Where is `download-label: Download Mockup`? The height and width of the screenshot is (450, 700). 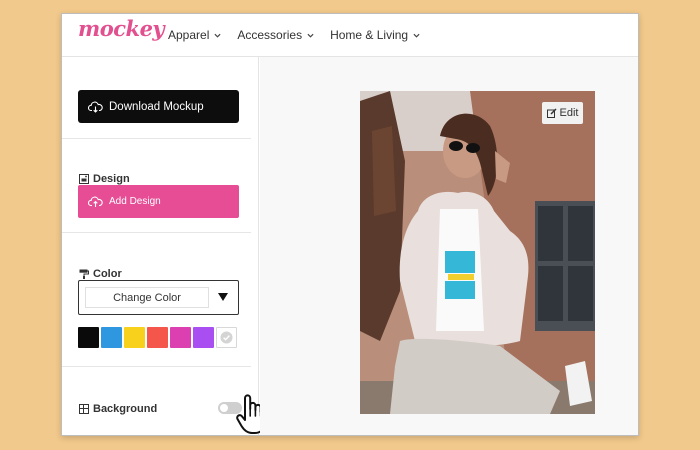
download-label: Download Mockup is located at coordinates (156, 106).